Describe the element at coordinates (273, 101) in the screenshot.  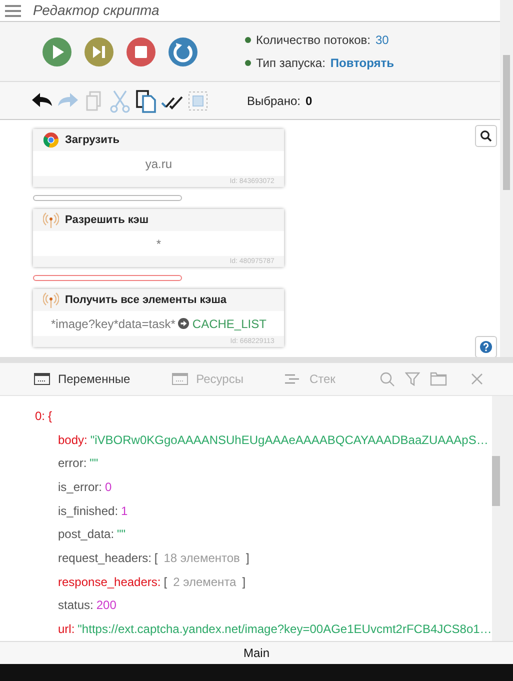
I see `selected-label: Выбрано:` at that location.